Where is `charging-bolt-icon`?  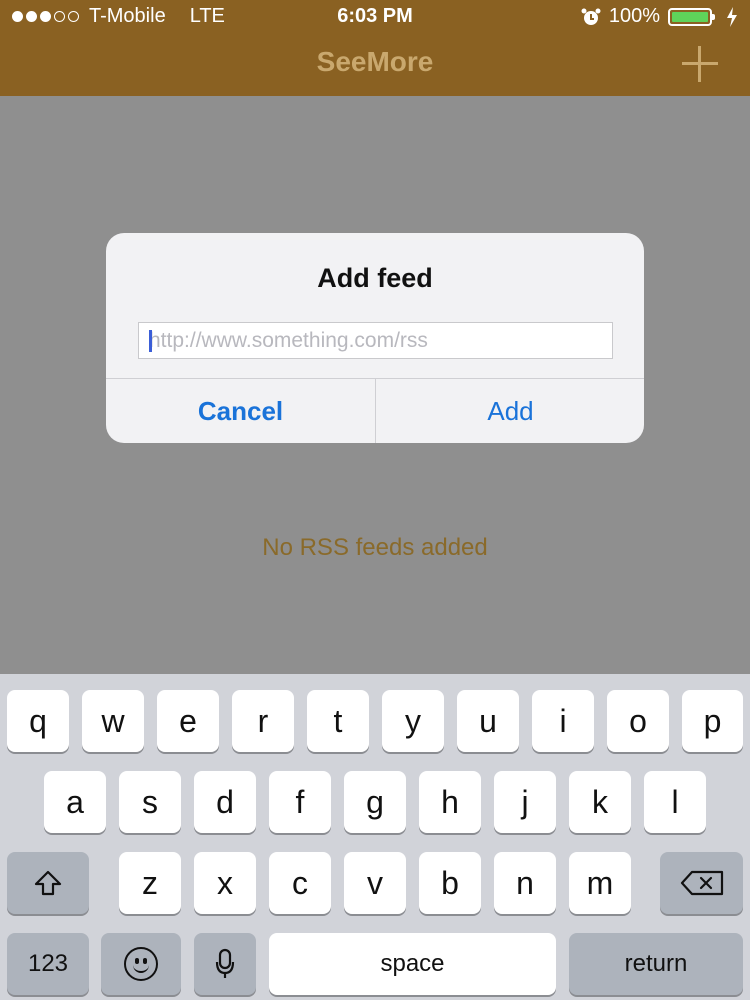 charging-bolt-icon is located at coordinates (732, 16).